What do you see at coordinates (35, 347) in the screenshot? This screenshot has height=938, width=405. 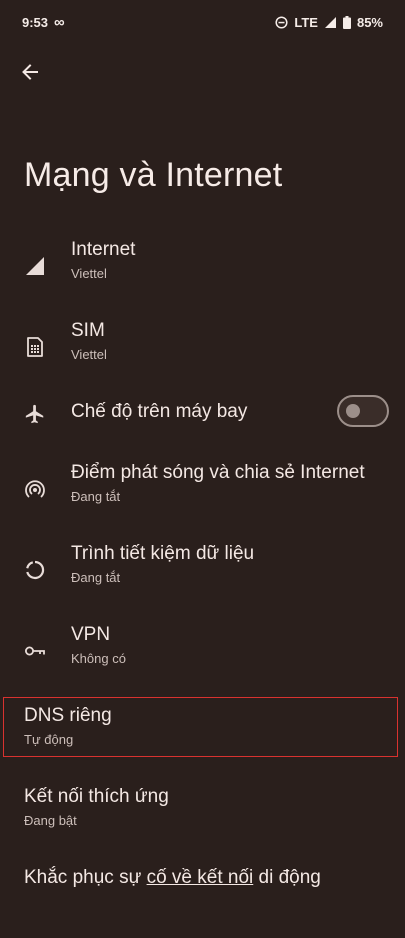 I see `sim-card-icon` at bounding box center [35, 347].